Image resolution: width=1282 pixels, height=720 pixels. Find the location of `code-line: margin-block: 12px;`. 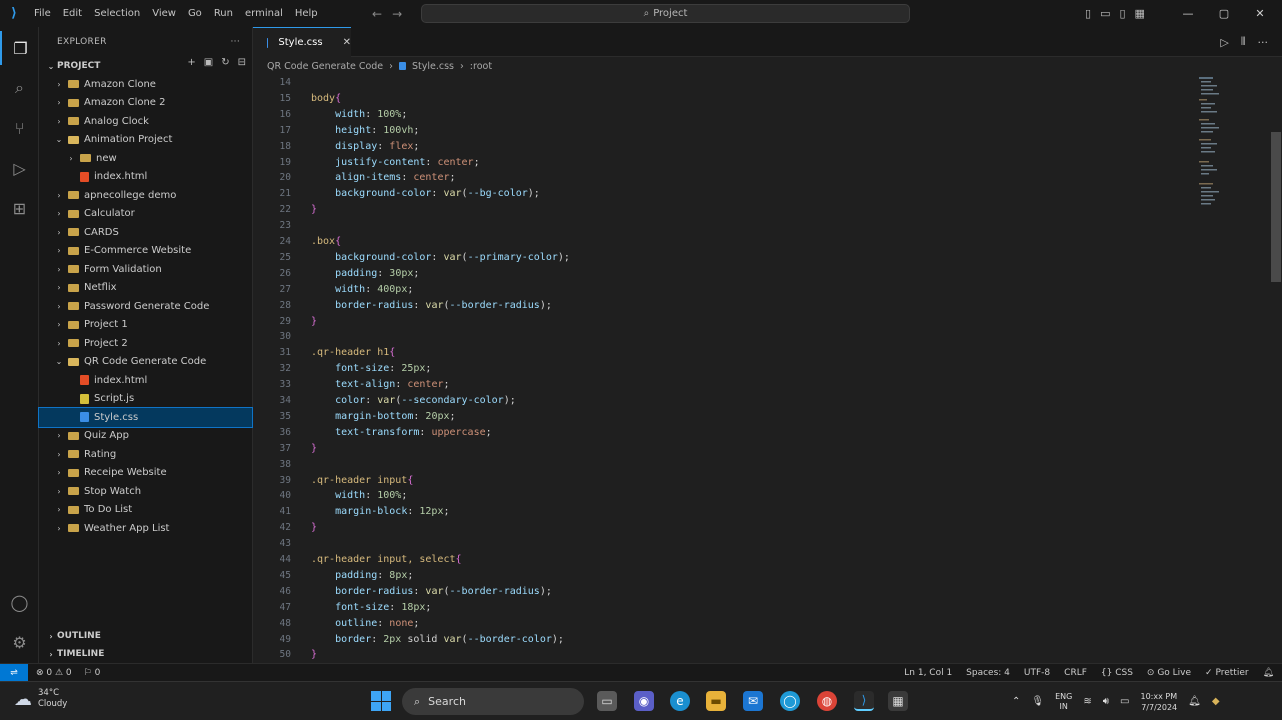

code-line: margin-block: 12px; is located at coordinates (380, 511).